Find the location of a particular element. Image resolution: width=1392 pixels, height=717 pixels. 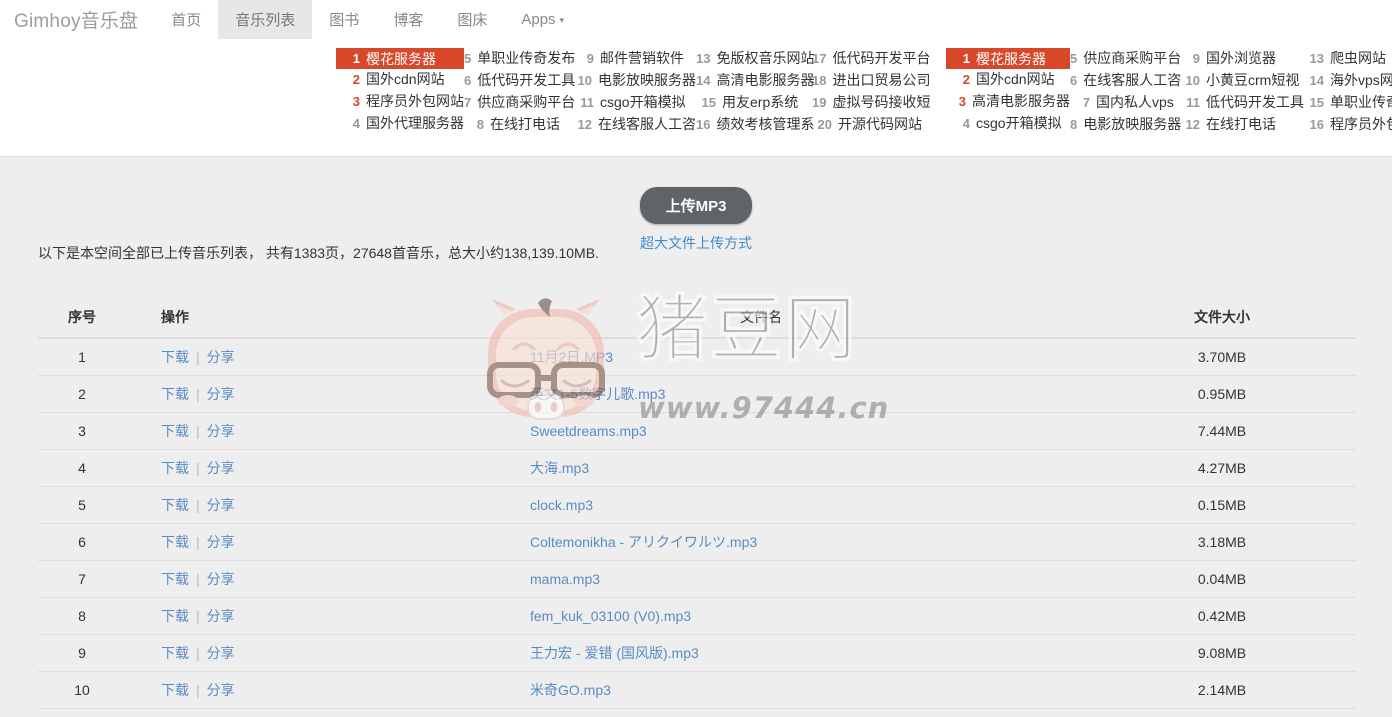

filename-link: 米奇GO.mp3 is located at coordinates (570, 690).